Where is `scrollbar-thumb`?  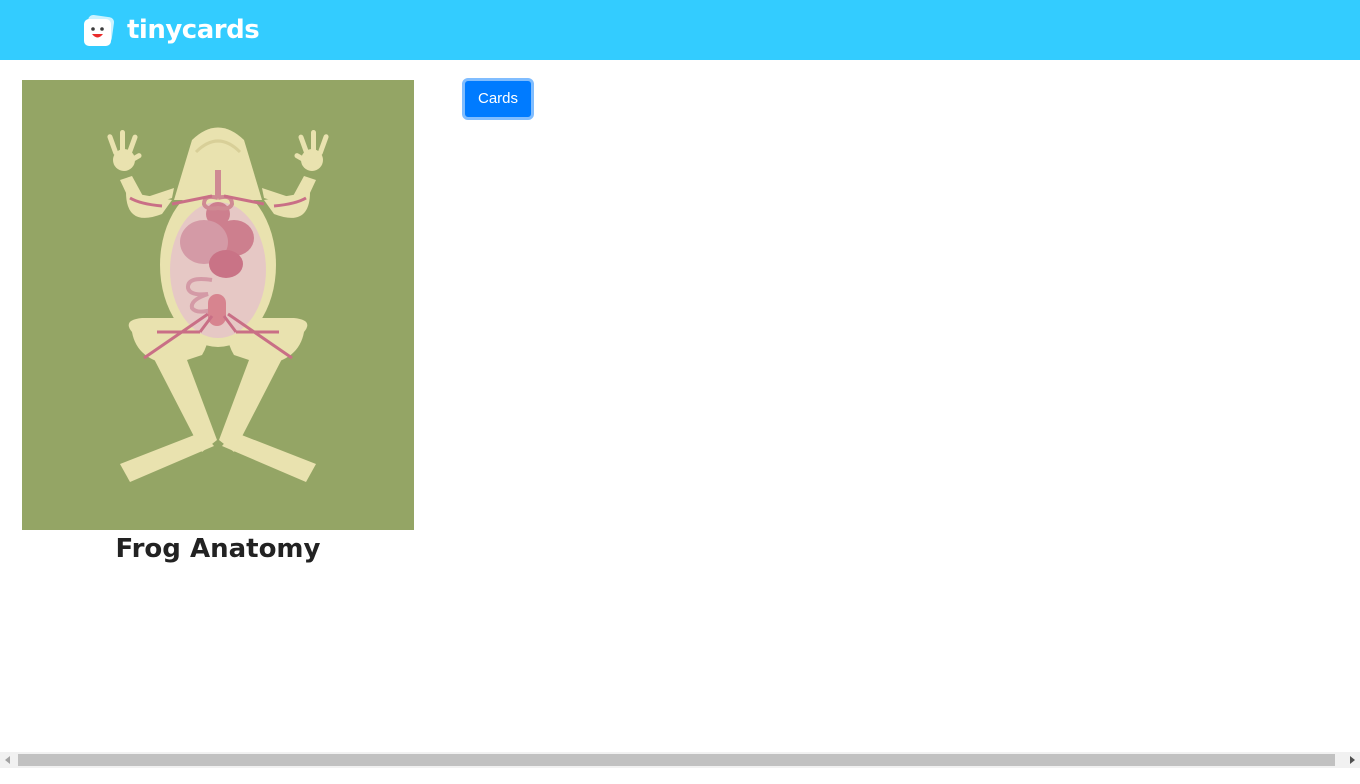 scrollbar-thumb is located at coordinates (676, 760).